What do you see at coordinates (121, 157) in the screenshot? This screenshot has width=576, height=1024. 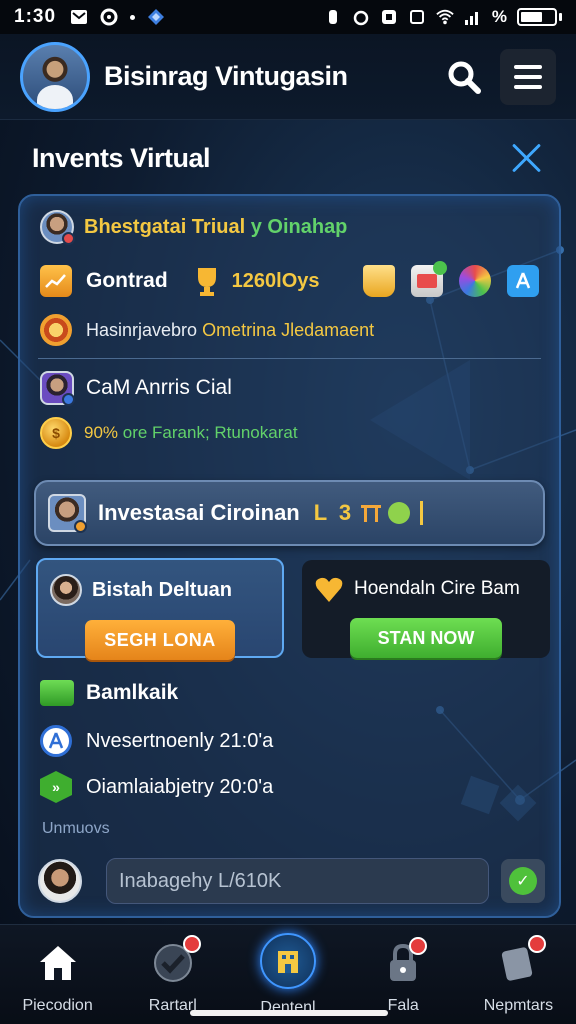 I see `section-title: Invents Virtual` at bounding box center [121, 157].